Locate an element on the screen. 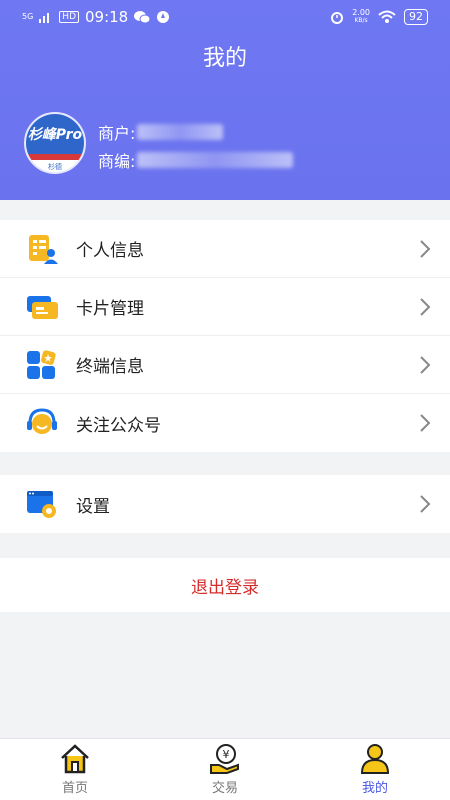  tab-home: 首页 is located at coordinates (75, 769).